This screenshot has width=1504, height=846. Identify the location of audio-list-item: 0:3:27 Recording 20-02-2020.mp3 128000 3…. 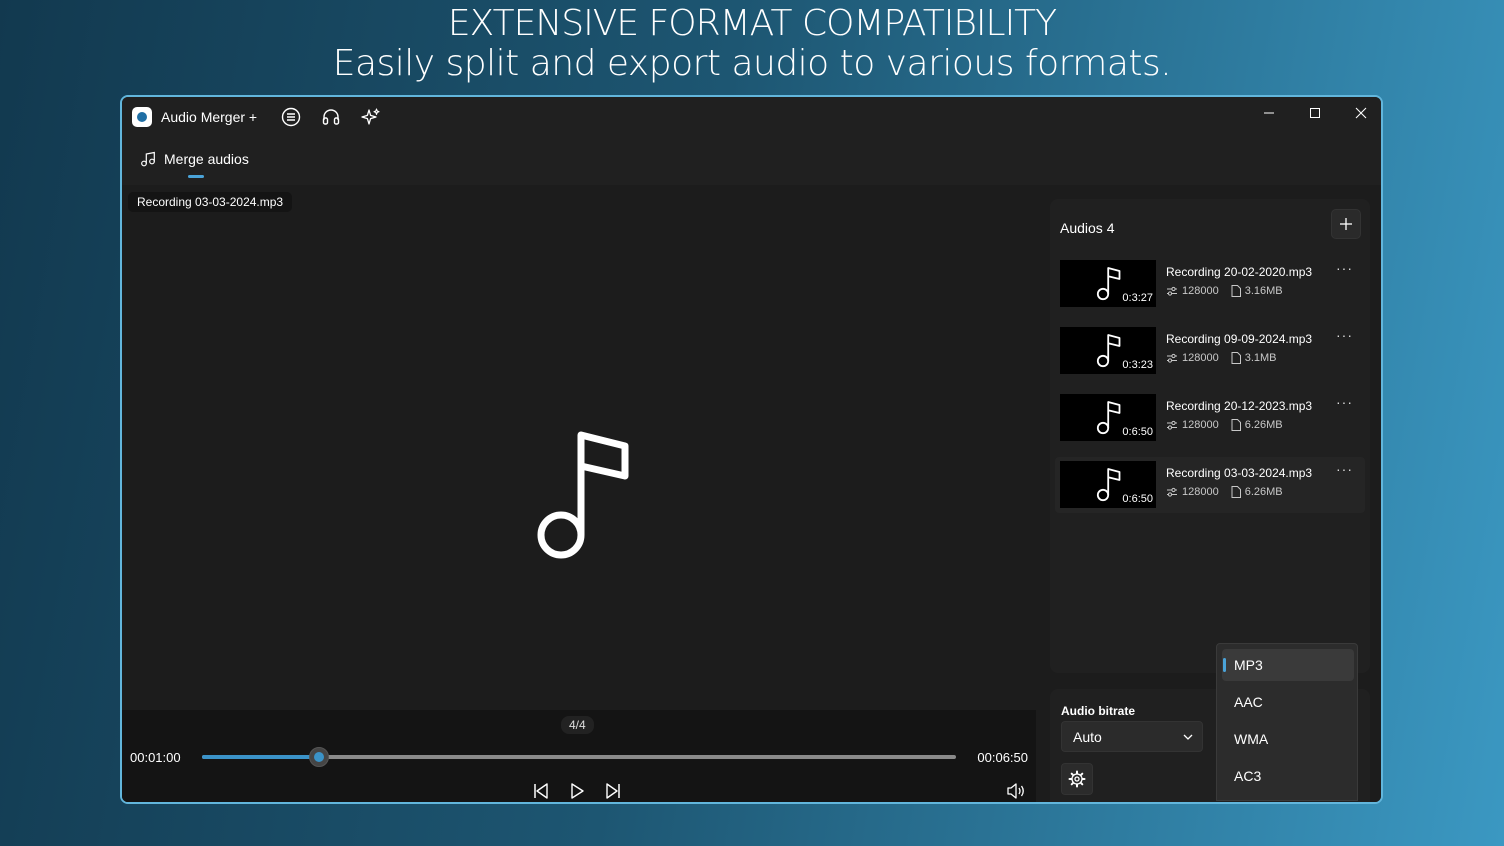
(1210, 284).